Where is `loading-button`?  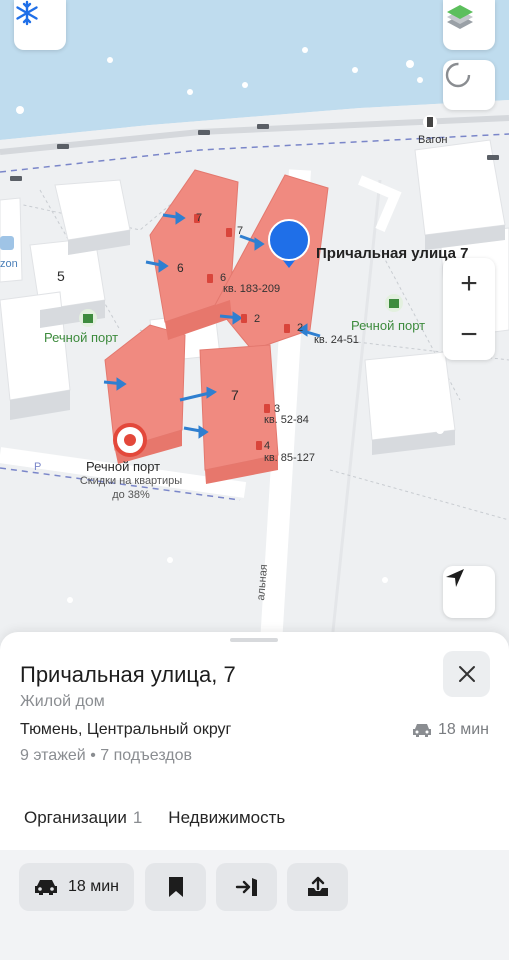 loading-button is located at coordinates (469, 85).